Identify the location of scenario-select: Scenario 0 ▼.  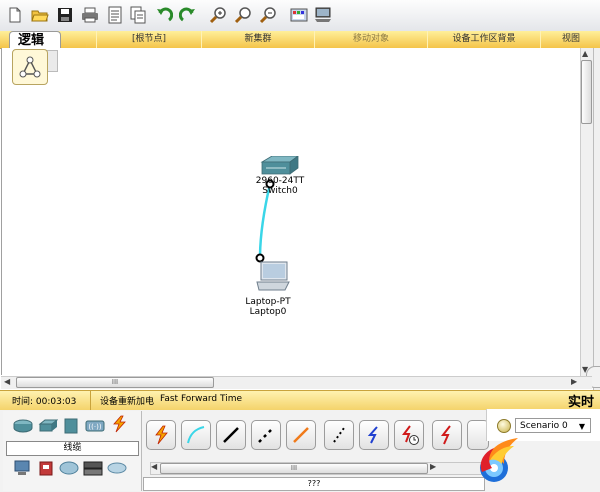
(553, 425).